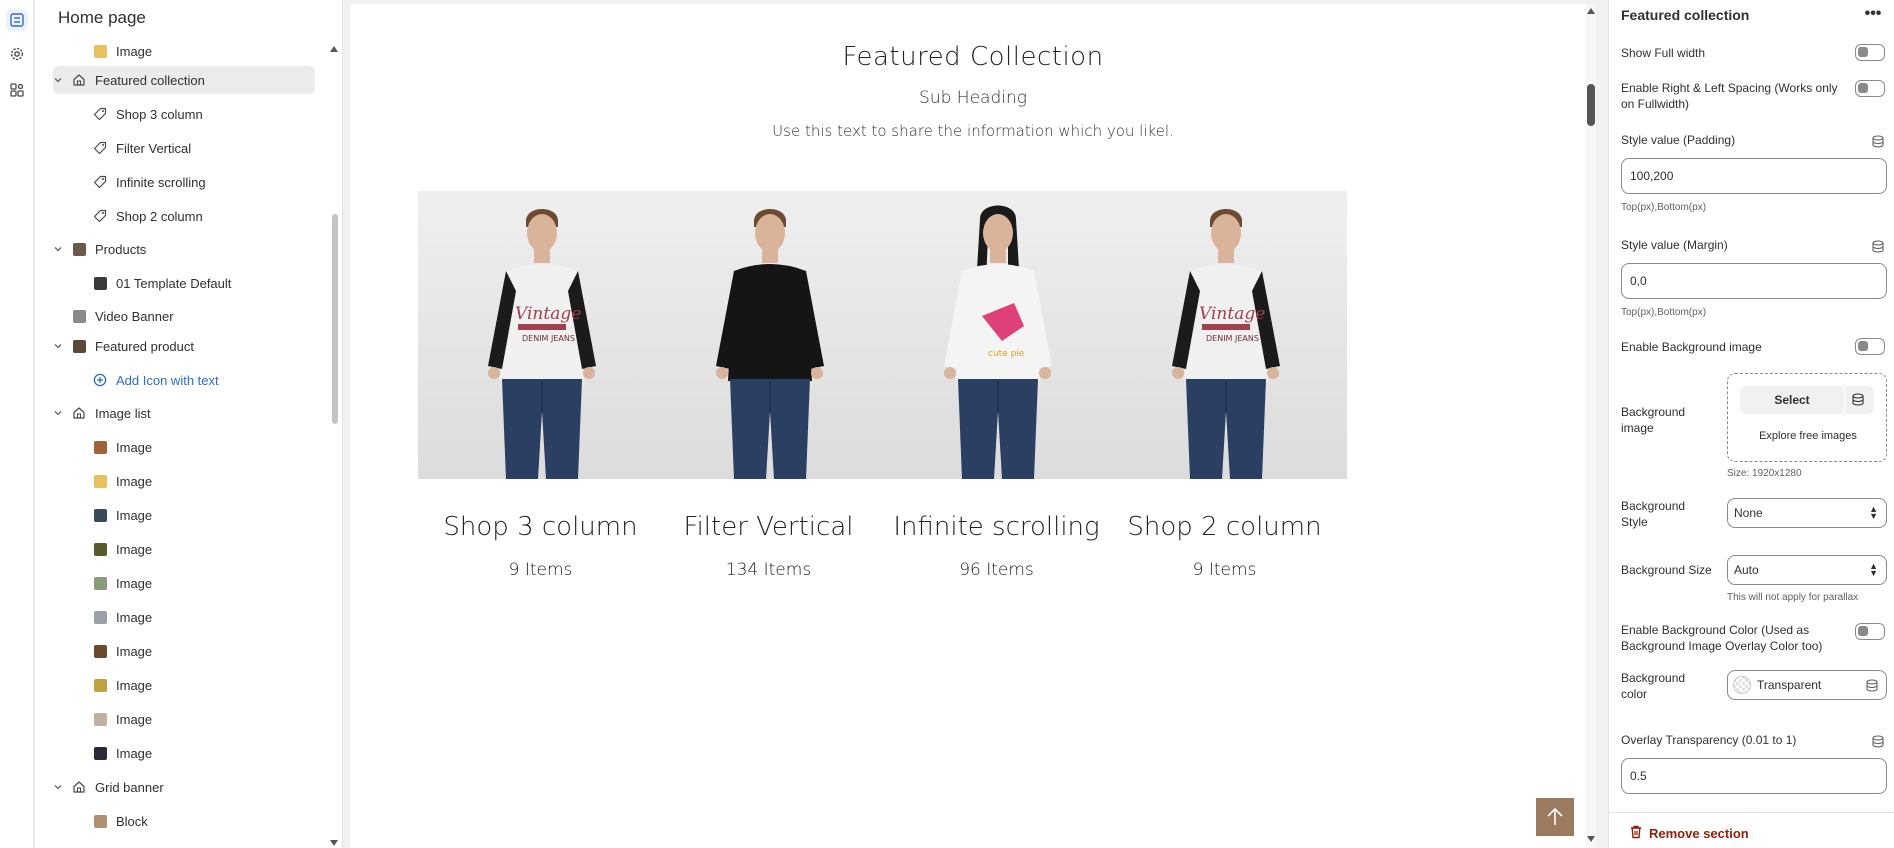  Describe the element at coordinates (150, 80) in the screenshot. I see `sidebar-item-label: Featured collection` at that location.